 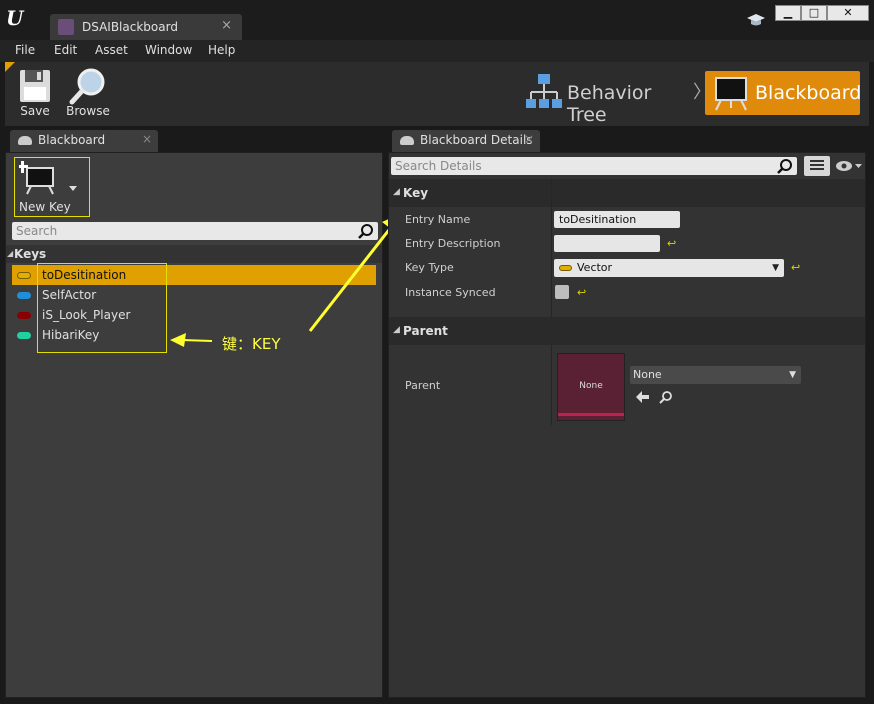 I want to click on entry-description-field, so click(x=607, y=243).